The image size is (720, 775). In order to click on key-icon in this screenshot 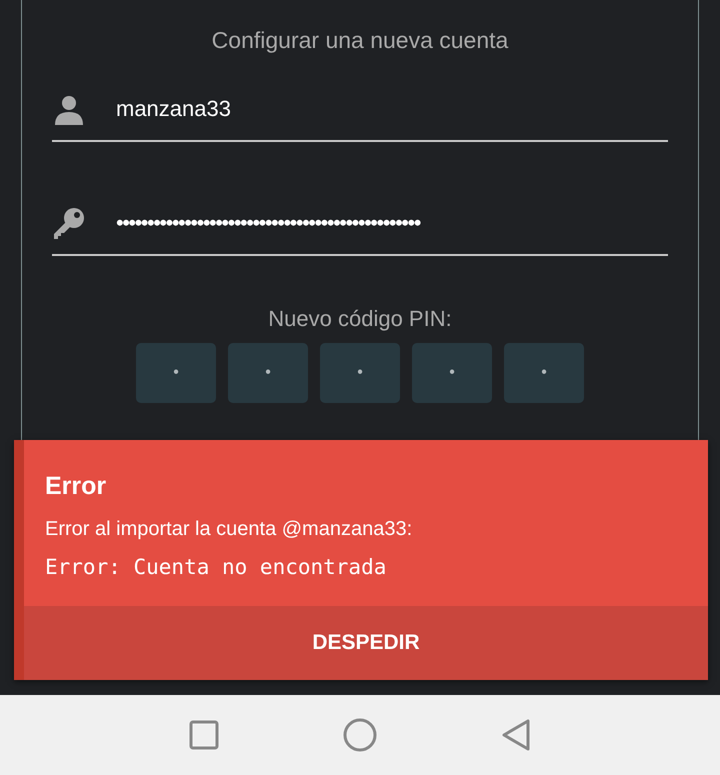, I will do `click(69, 223)`.